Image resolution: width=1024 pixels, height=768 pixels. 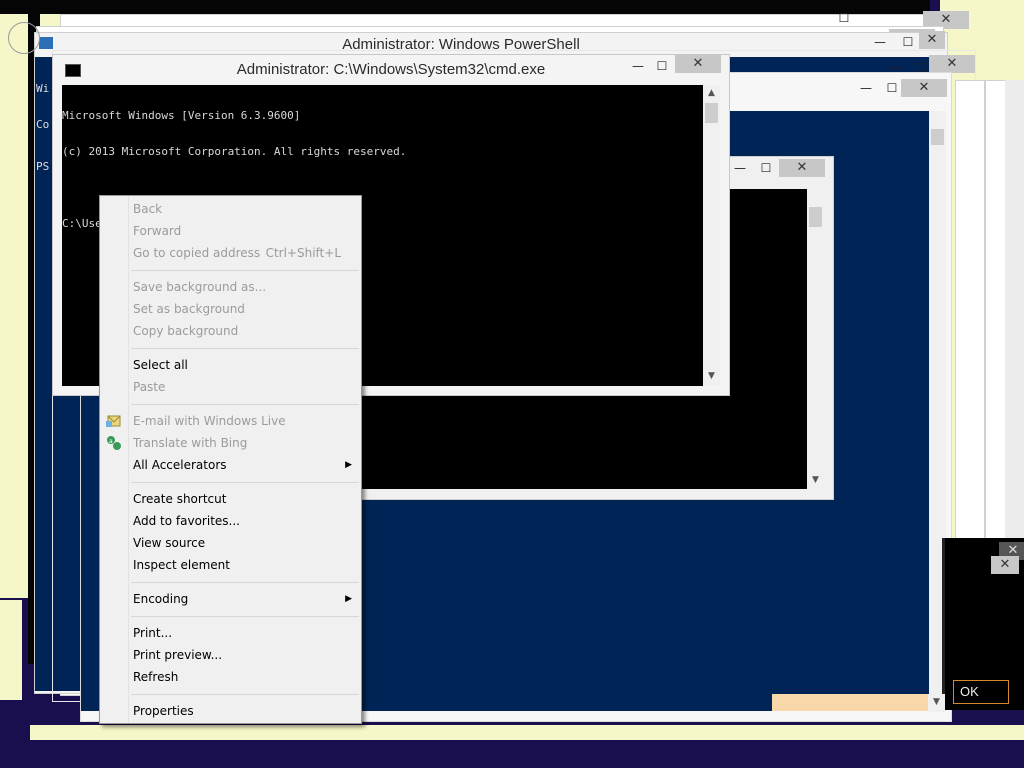 I want to click on menu-item-set-as-background: Set as background, so click(x=244, y=309).